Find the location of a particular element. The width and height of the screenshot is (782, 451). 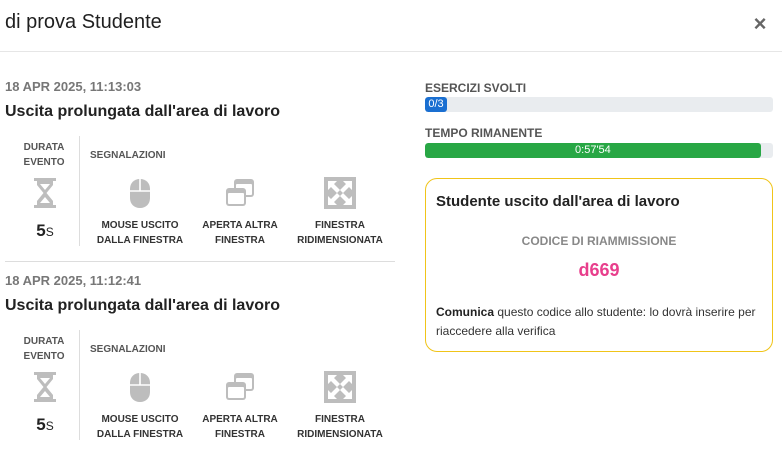

time-remaining-label: TEMPO RIMANENTE is located at coordinates (484, 133).